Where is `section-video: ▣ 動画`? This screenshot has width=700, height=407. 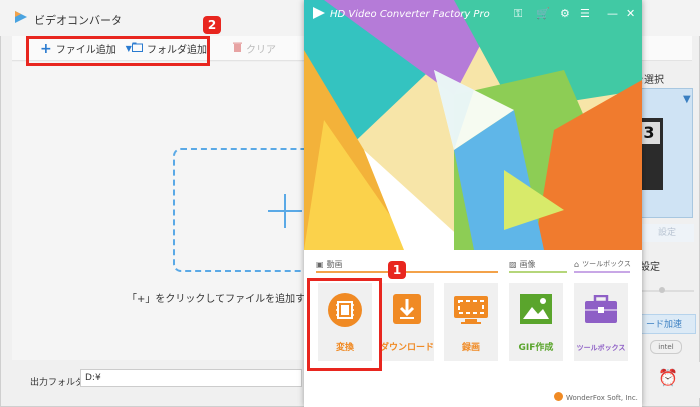
section-video: ▣ 動画 is located at coordinates (329, 264).